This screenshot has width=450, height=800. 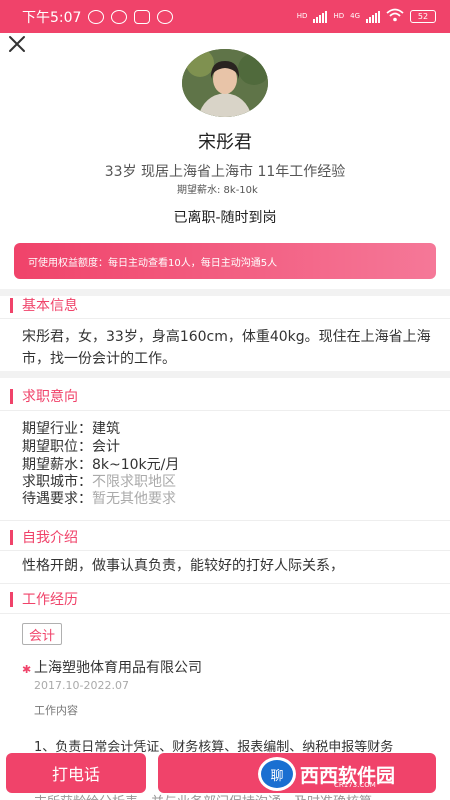 What do you see at coordinates (423, 16) in the screenshot?
I see `battery-icon: 52` at bounding box center [423, 16].